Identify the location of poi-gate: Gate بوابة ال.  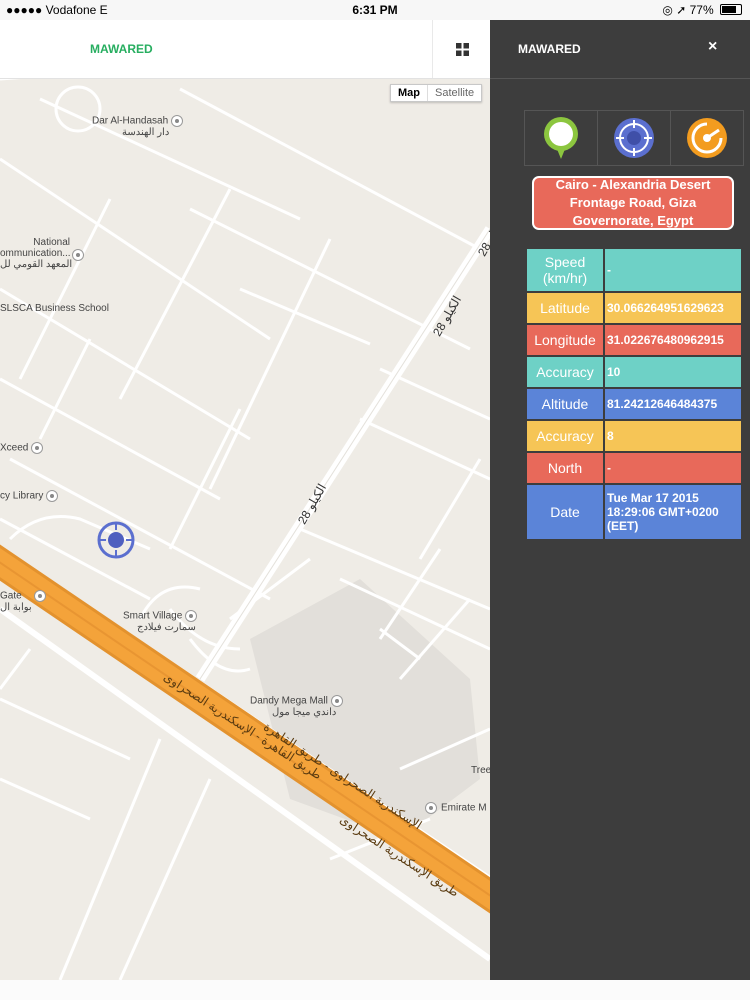
(23, 601).